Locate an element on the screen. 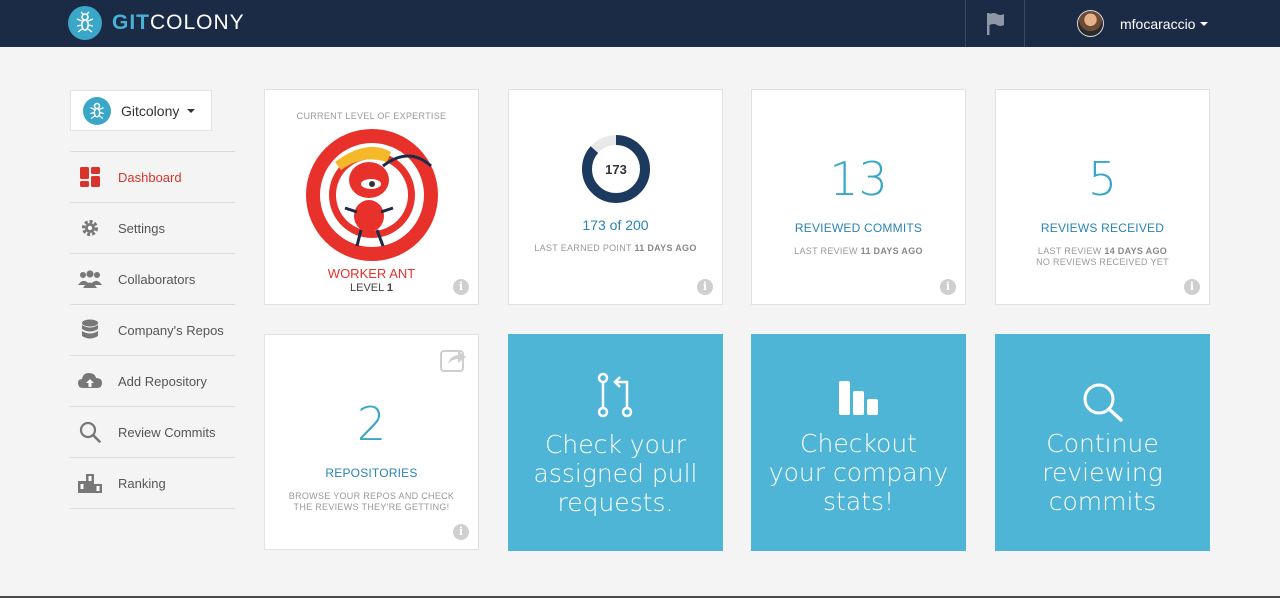 The width and height of the screenshot is (1280, 598). reviewed-commits-caption: LAST REVIEW 11 DAYS AGO is located at coordinates (858, 251).